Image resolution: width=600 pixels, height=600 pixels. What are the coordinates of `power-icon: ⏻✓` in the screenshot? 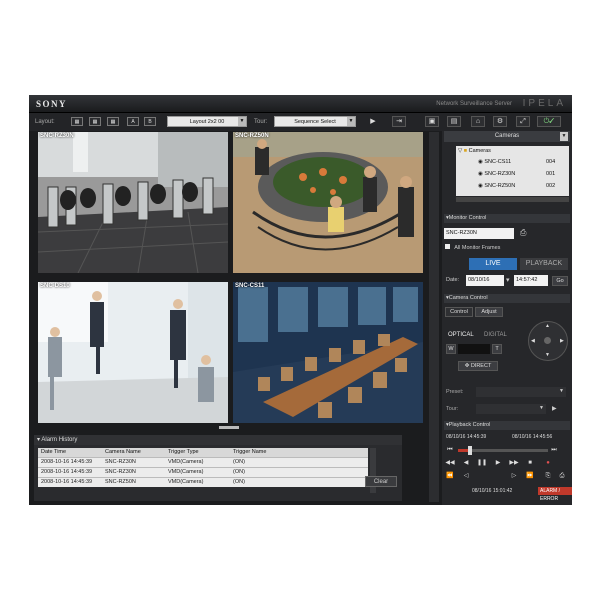 It's located at (549, 121).